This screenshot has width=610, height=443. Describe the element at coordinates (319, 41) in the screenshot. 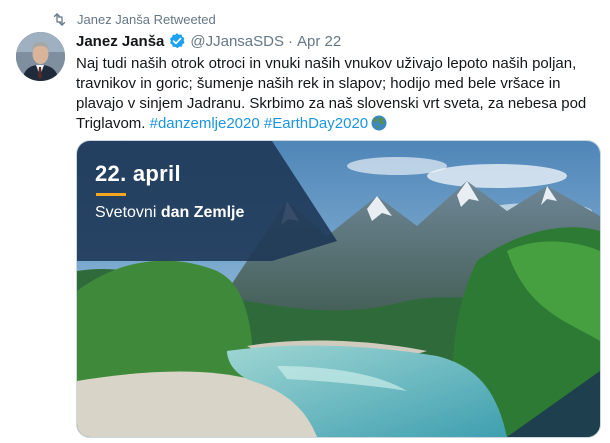

I see `tweet-date: Apr 22` at that location.